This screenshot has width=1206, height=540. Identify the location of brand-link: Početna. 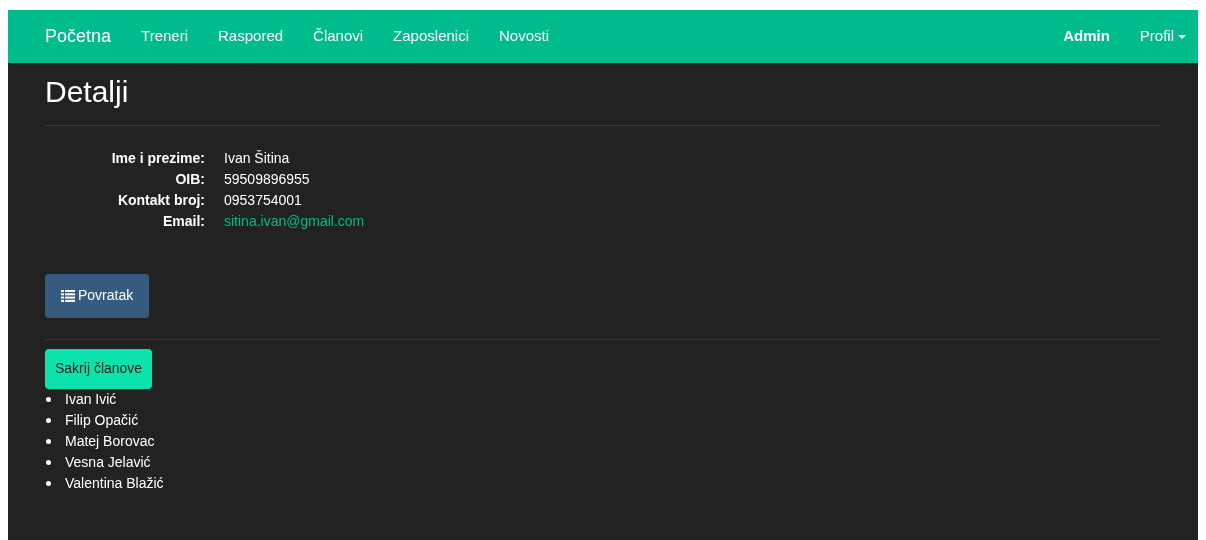
(78, 36).